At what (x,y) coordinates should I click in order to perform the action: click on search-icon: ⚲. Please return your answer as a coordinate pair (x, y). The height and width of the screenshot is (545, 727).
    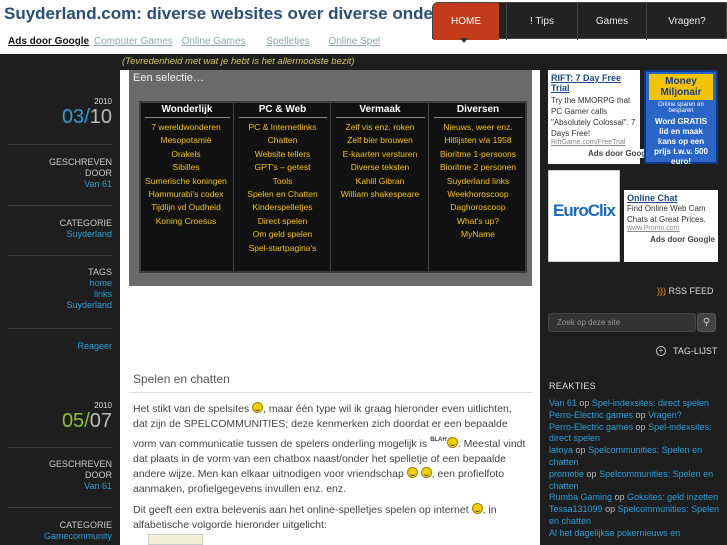
    Looking at the image, I should click on (706, 322).